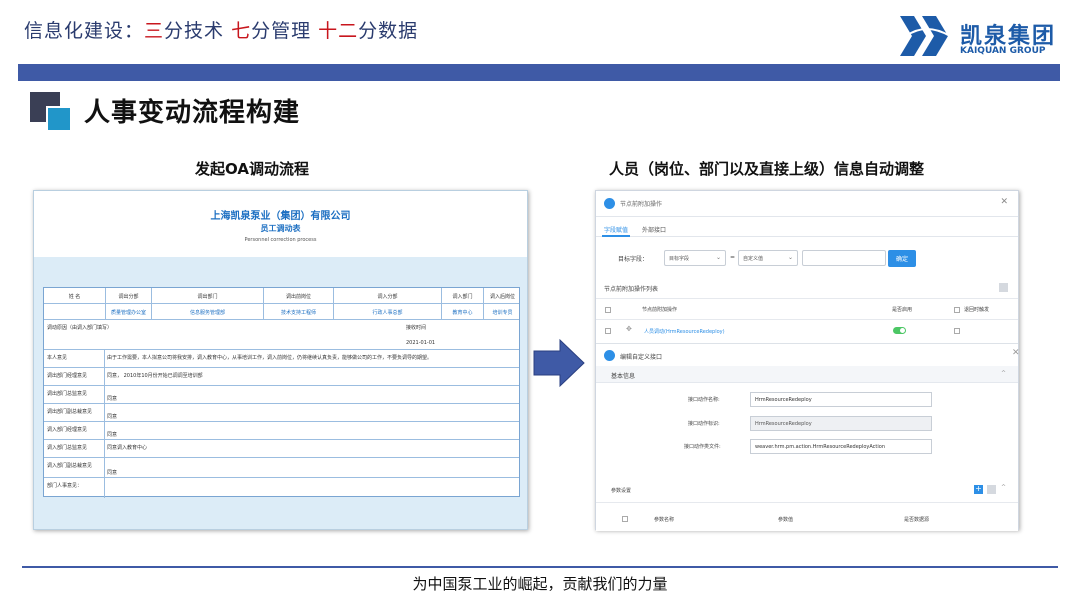  Describe the element at coordinates (654, 229) in the screenshot. I see `tab-external-interface: 外部接口` at that location.